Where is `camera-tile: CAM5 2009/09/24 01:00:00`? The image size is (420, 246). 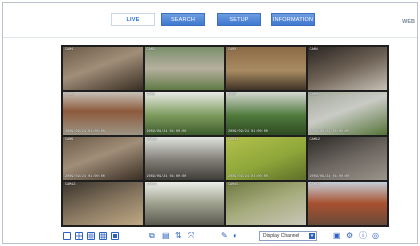
camera-tile: CAM5 2009/09/24 01:00:00 is located at coordinates (103, 113).